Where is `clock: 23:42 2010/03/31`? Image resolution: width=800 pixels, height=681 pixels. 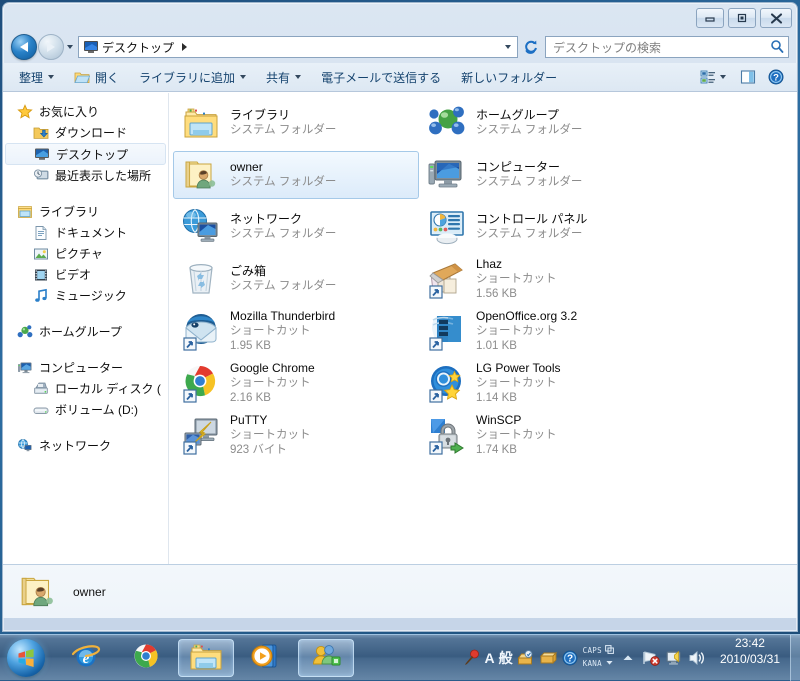 clock: 23:42 2010/03/31 is located at coordinates (749, 657).